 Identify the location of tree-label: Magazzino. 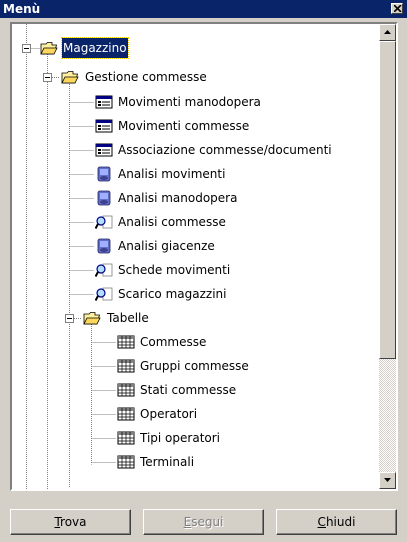
(95, 48).